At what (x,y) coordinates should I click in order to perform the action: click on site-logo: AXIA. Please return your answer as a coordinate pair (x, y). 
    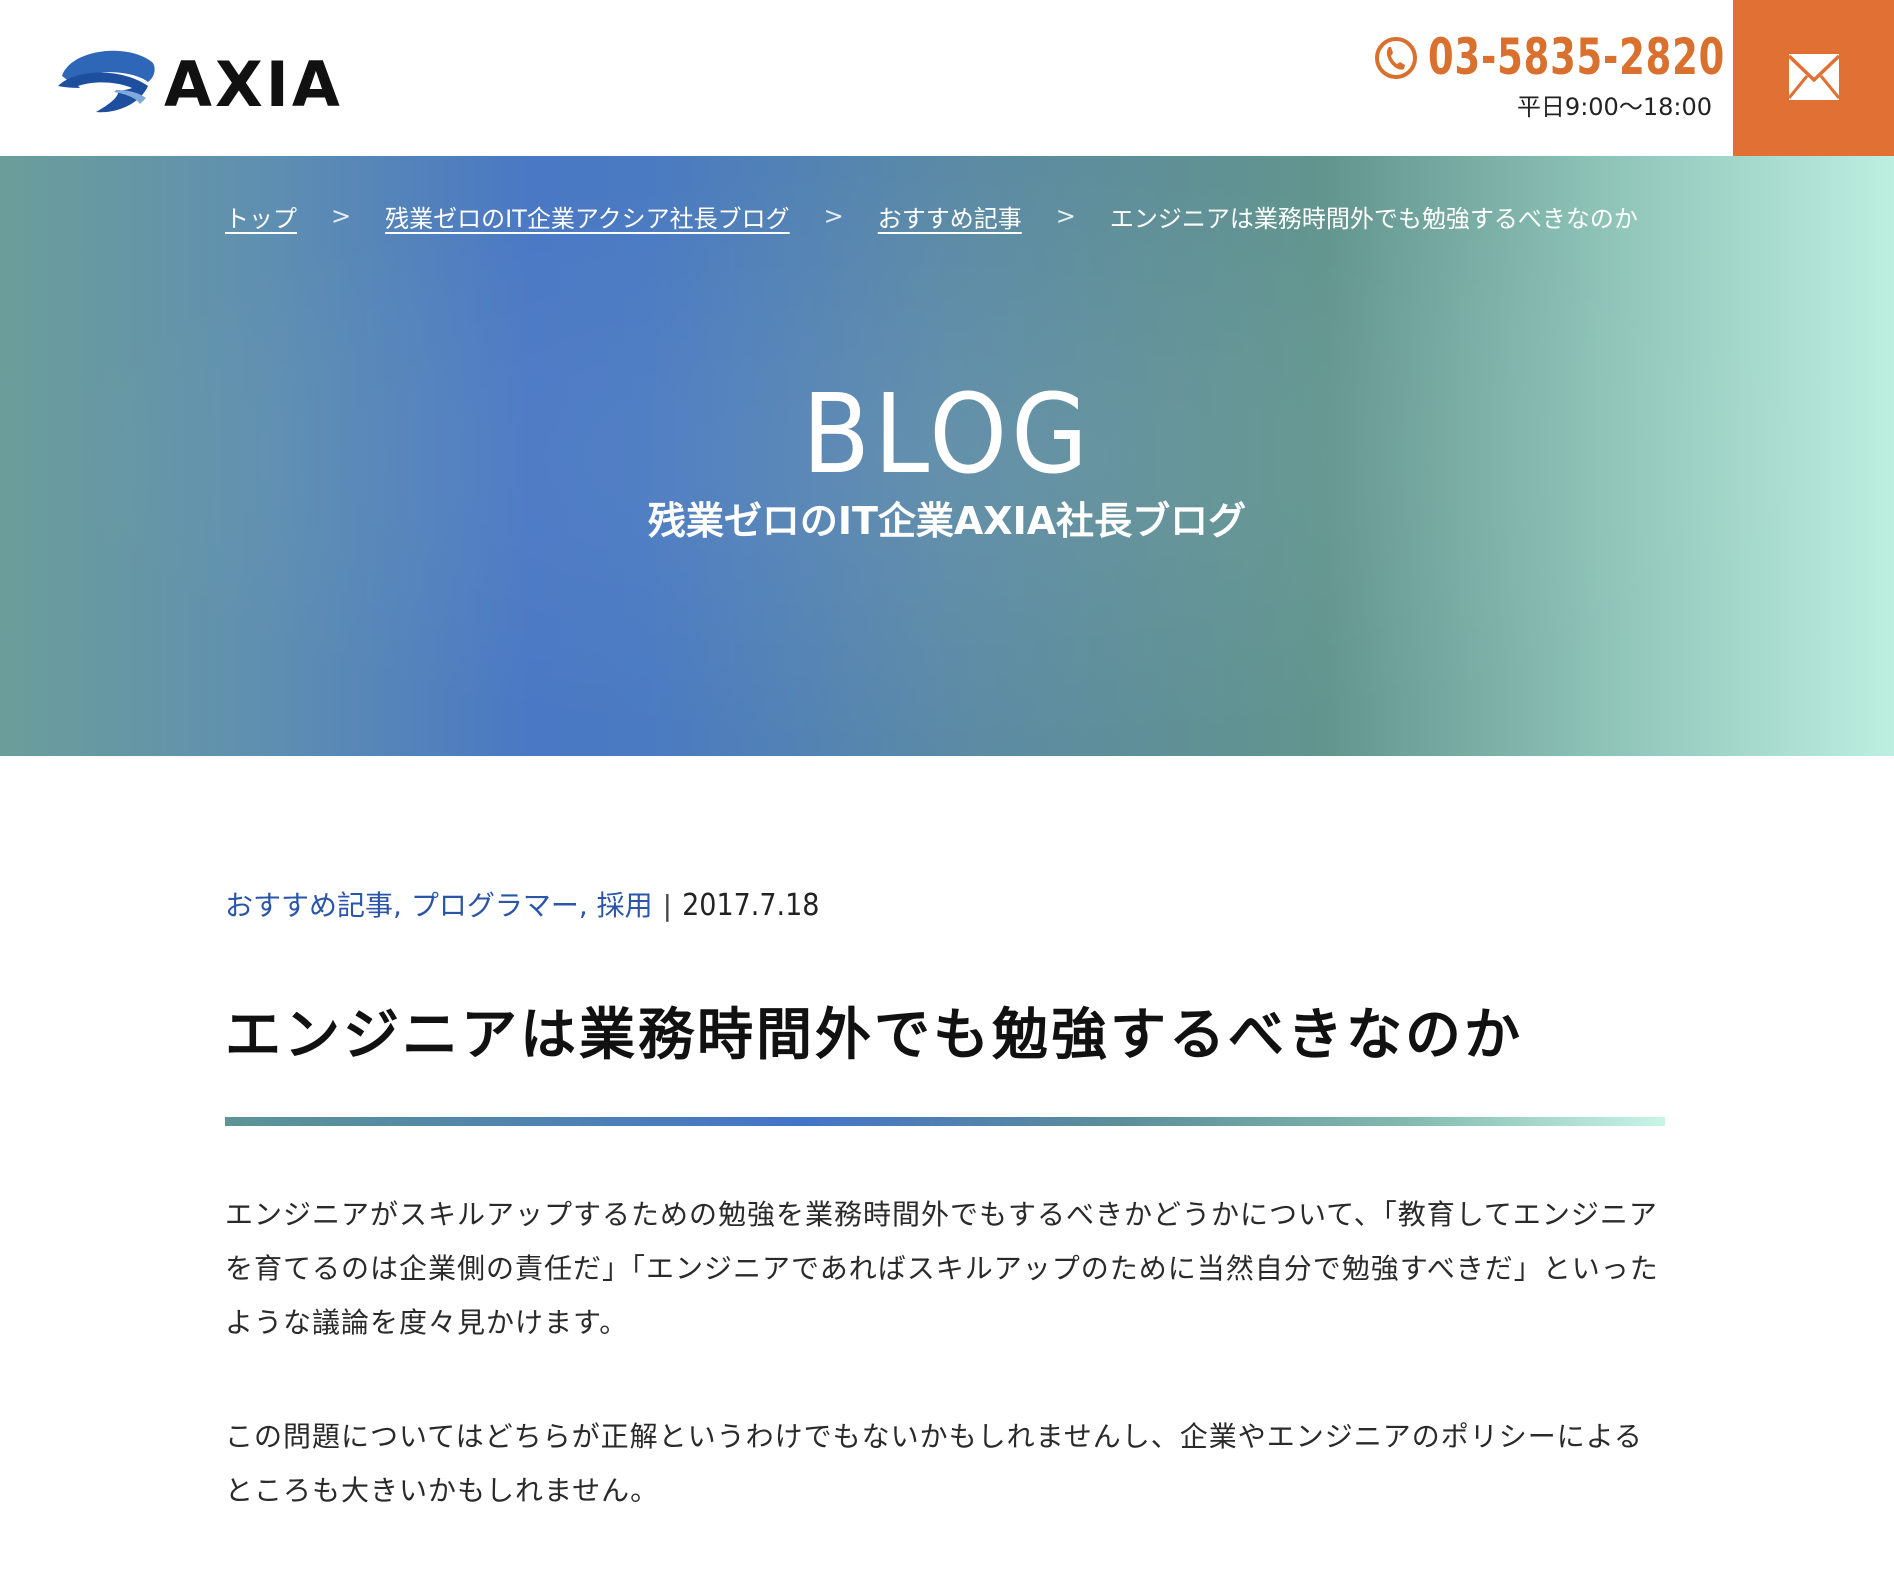
    Looking at the image, I should click on (201, 80).